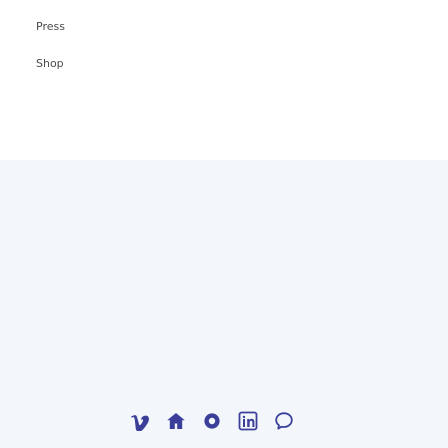 Image resolution: width=448 pixels, height=448 pixels. I want to click on linkedin-icon, so click(247, 421).